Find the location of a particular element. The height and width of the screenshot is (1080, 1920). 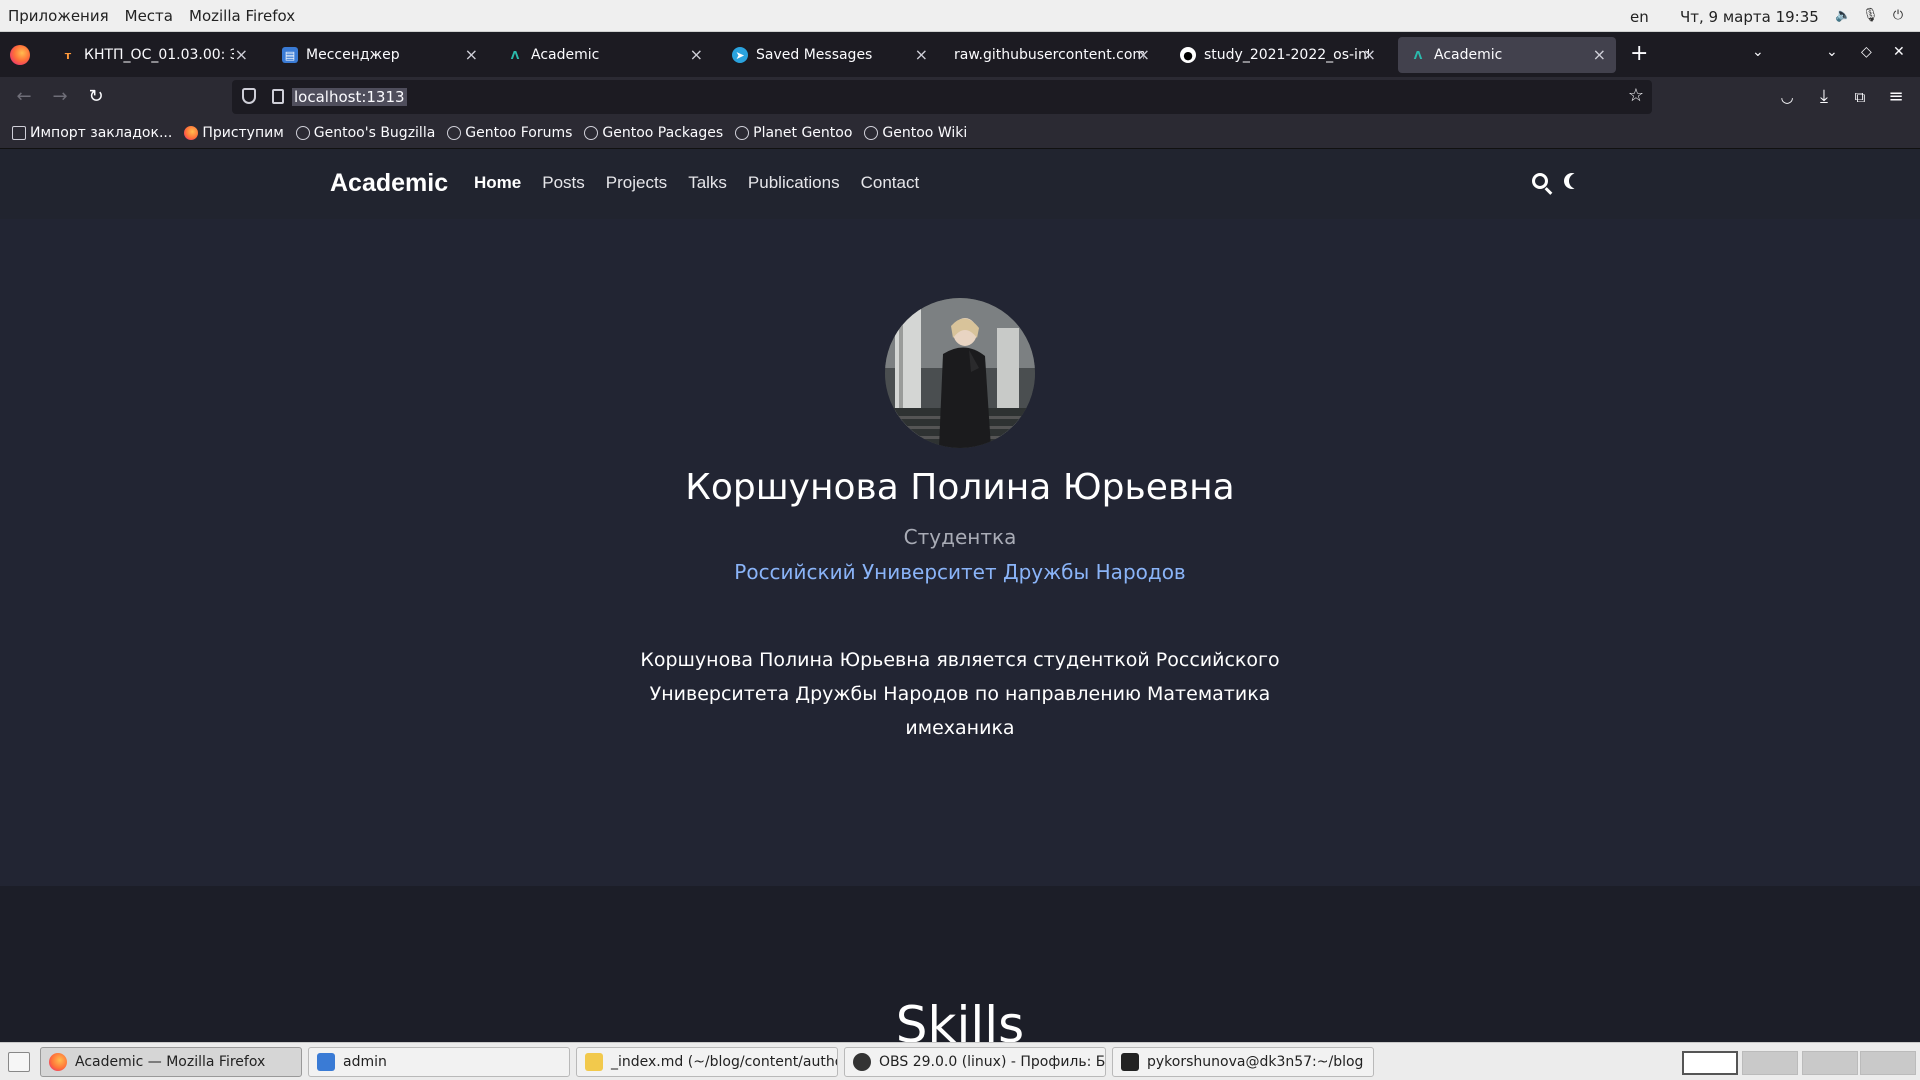

forward-icon: → is located at coordinates (60, 97).